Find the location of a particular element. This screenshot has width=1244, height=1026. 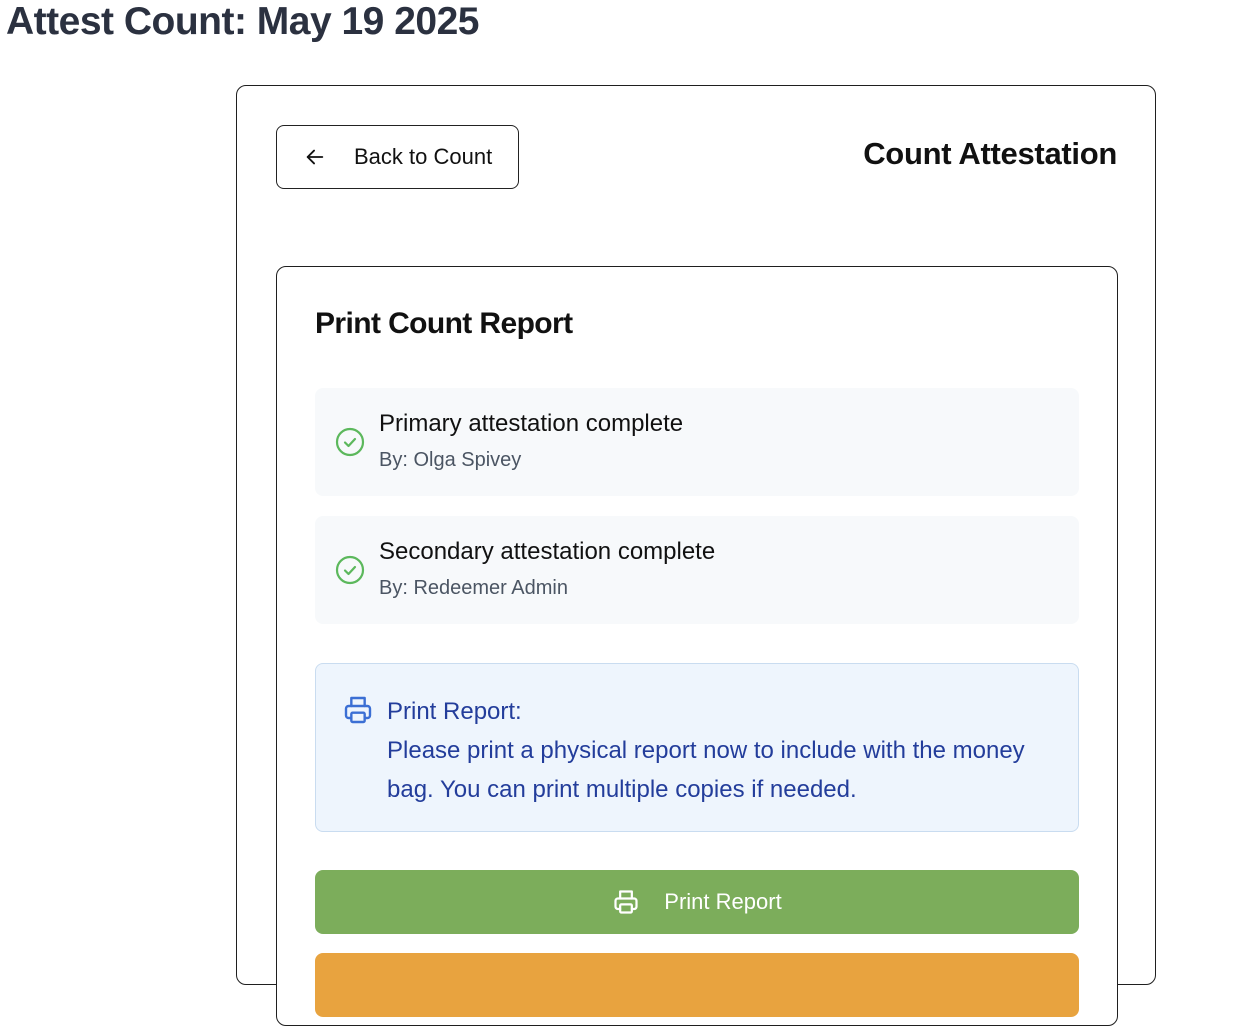

report-title: Print Count Report is located at coordinates (444, 323).